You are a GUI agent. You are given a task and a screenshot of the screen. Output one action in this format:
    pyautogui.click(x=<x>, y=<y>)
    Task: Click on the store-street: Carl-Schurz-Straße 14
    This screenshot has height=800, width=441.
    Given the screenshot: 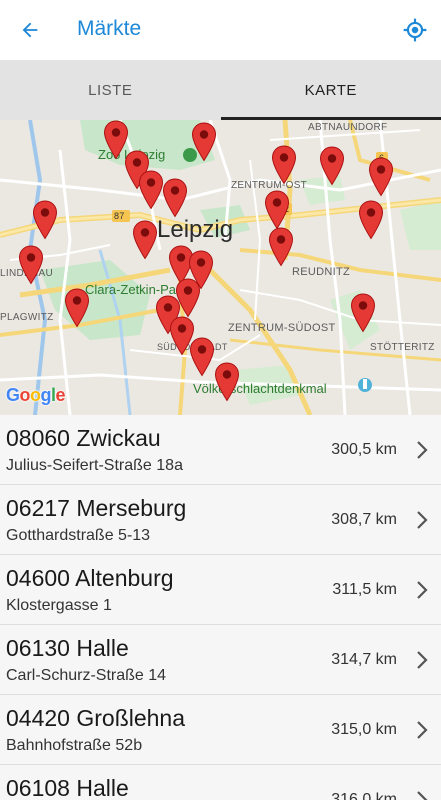 What is the action you would take?
    pyautogui.click(x=86, y=675)
    